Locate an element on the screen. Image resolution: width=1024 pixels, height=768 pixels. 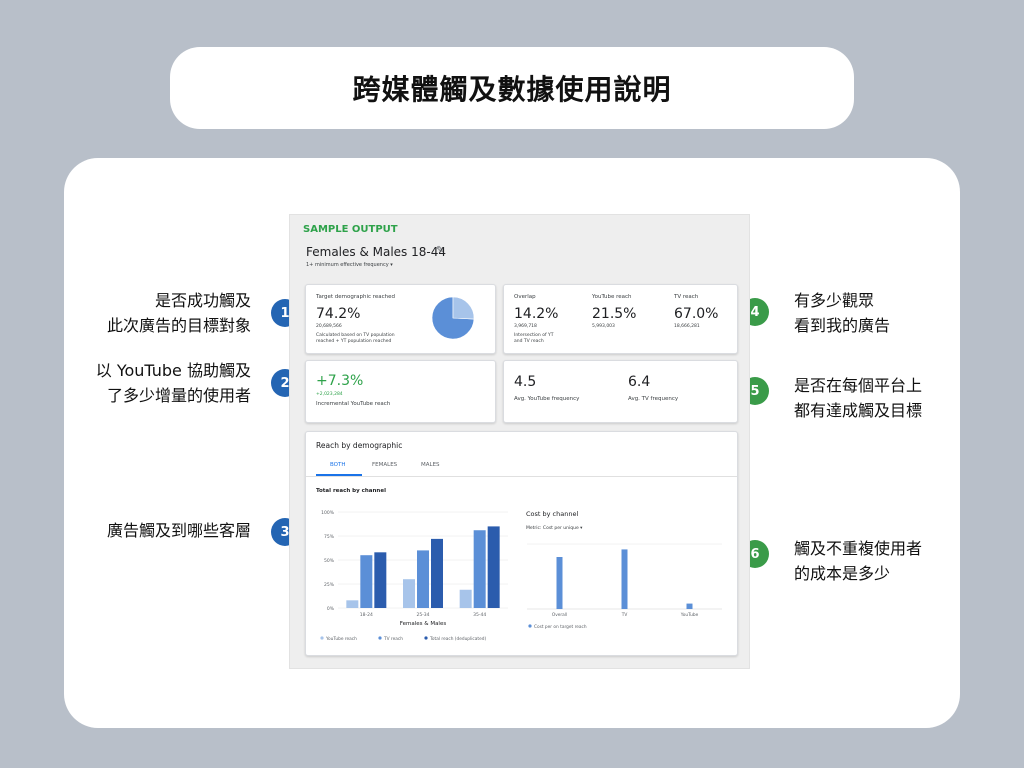
x-tick-label: 18-24 is located at coordinates (366, 615).